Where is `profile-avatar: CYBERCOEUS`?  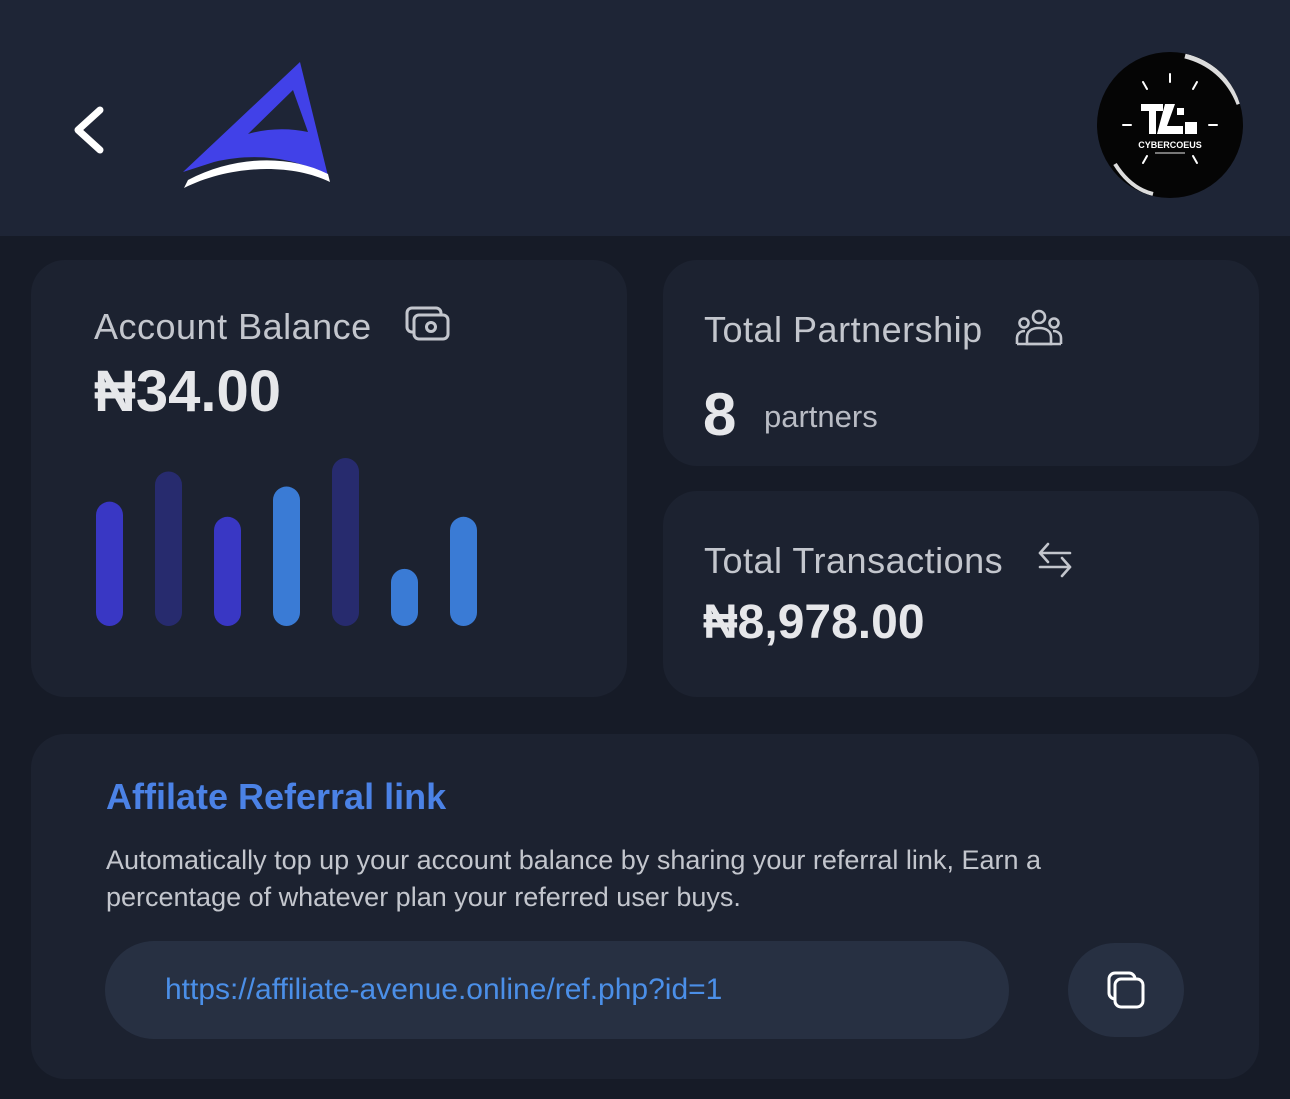 profile-avatar: CYBERCOEUS is located at coordinates (1170, 125).